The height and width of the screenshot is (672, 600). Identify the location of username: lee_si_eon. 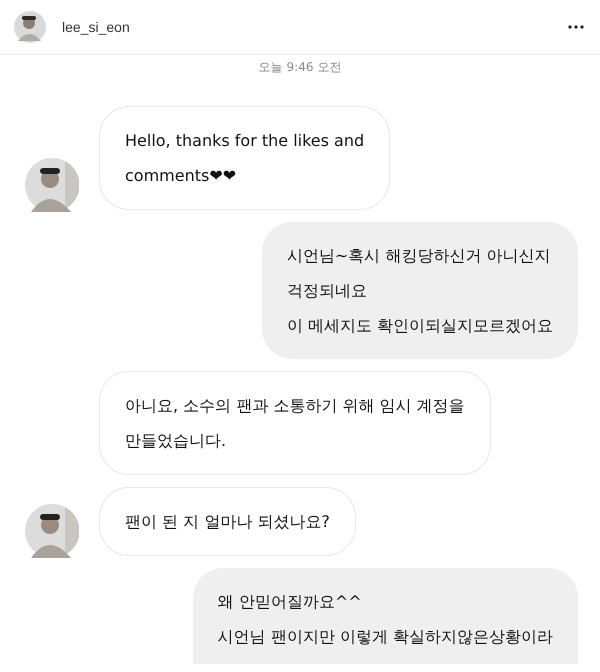
(315, 27).